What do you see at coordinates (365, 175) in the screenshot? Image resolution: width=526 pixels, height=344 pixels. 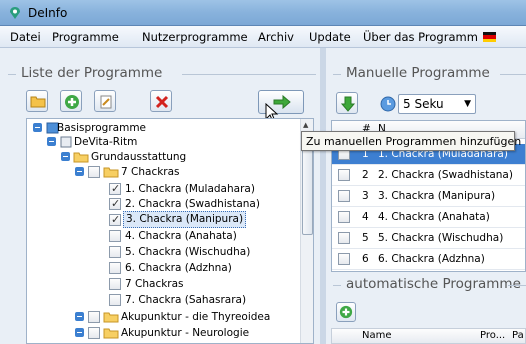 I see `row-num: 2` at bounding box center [365, 175].